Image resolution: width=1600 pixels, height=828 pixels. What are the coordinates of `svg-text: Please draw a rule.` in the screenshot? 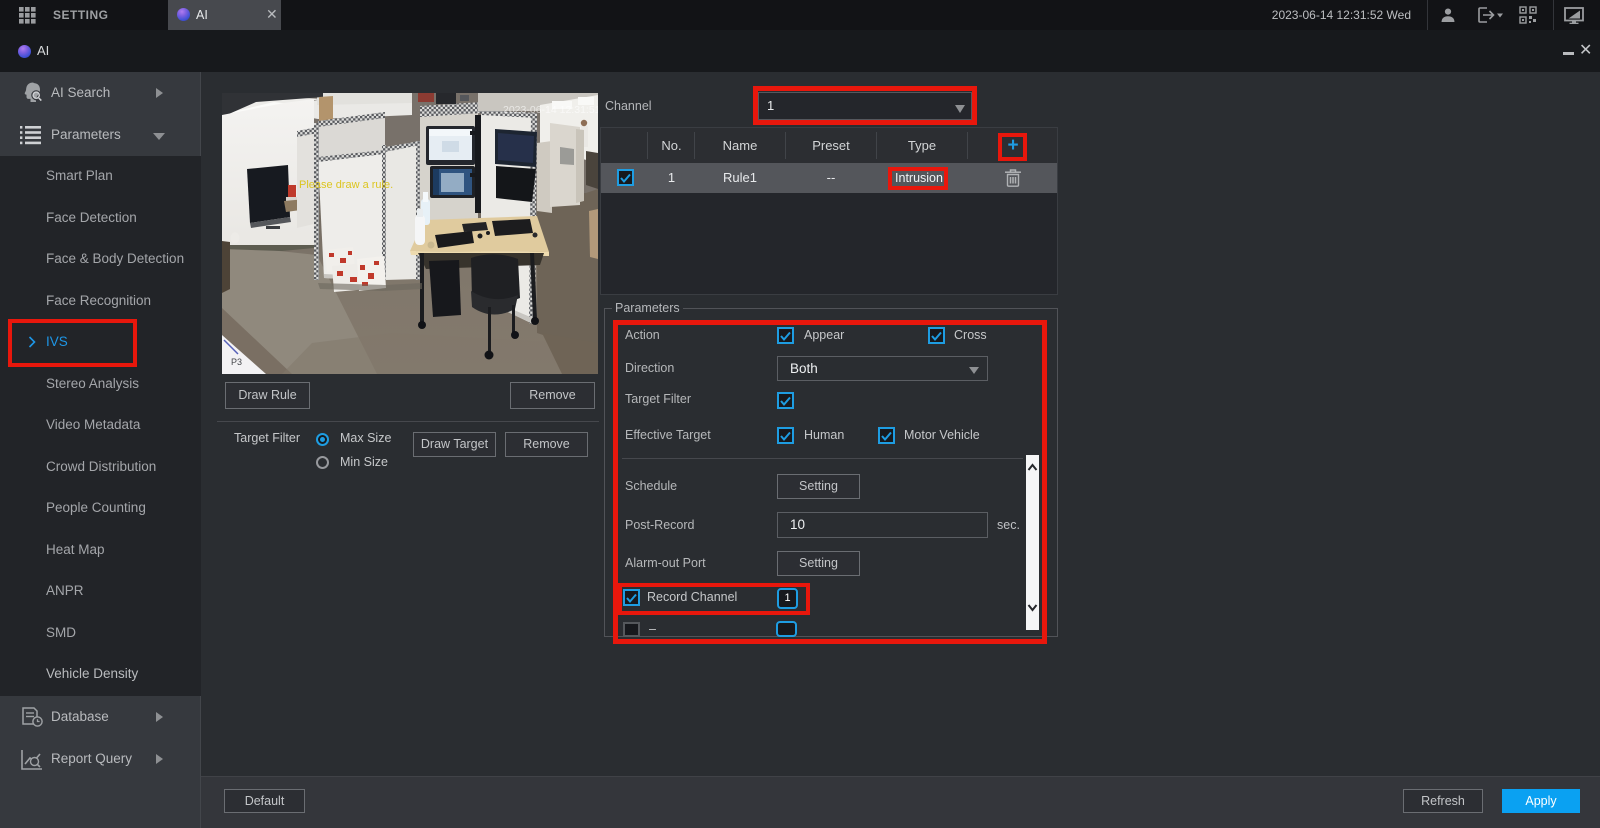 It's located at (346, 185).